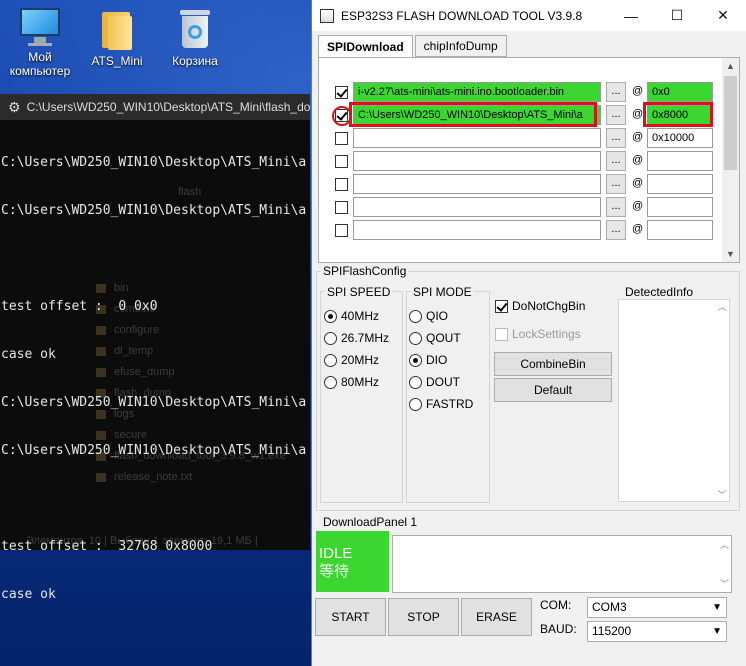 Image resolution: width=746 pixels, height=666 pixels. I want to click on address-input: 0x10000, so click(680, 138).